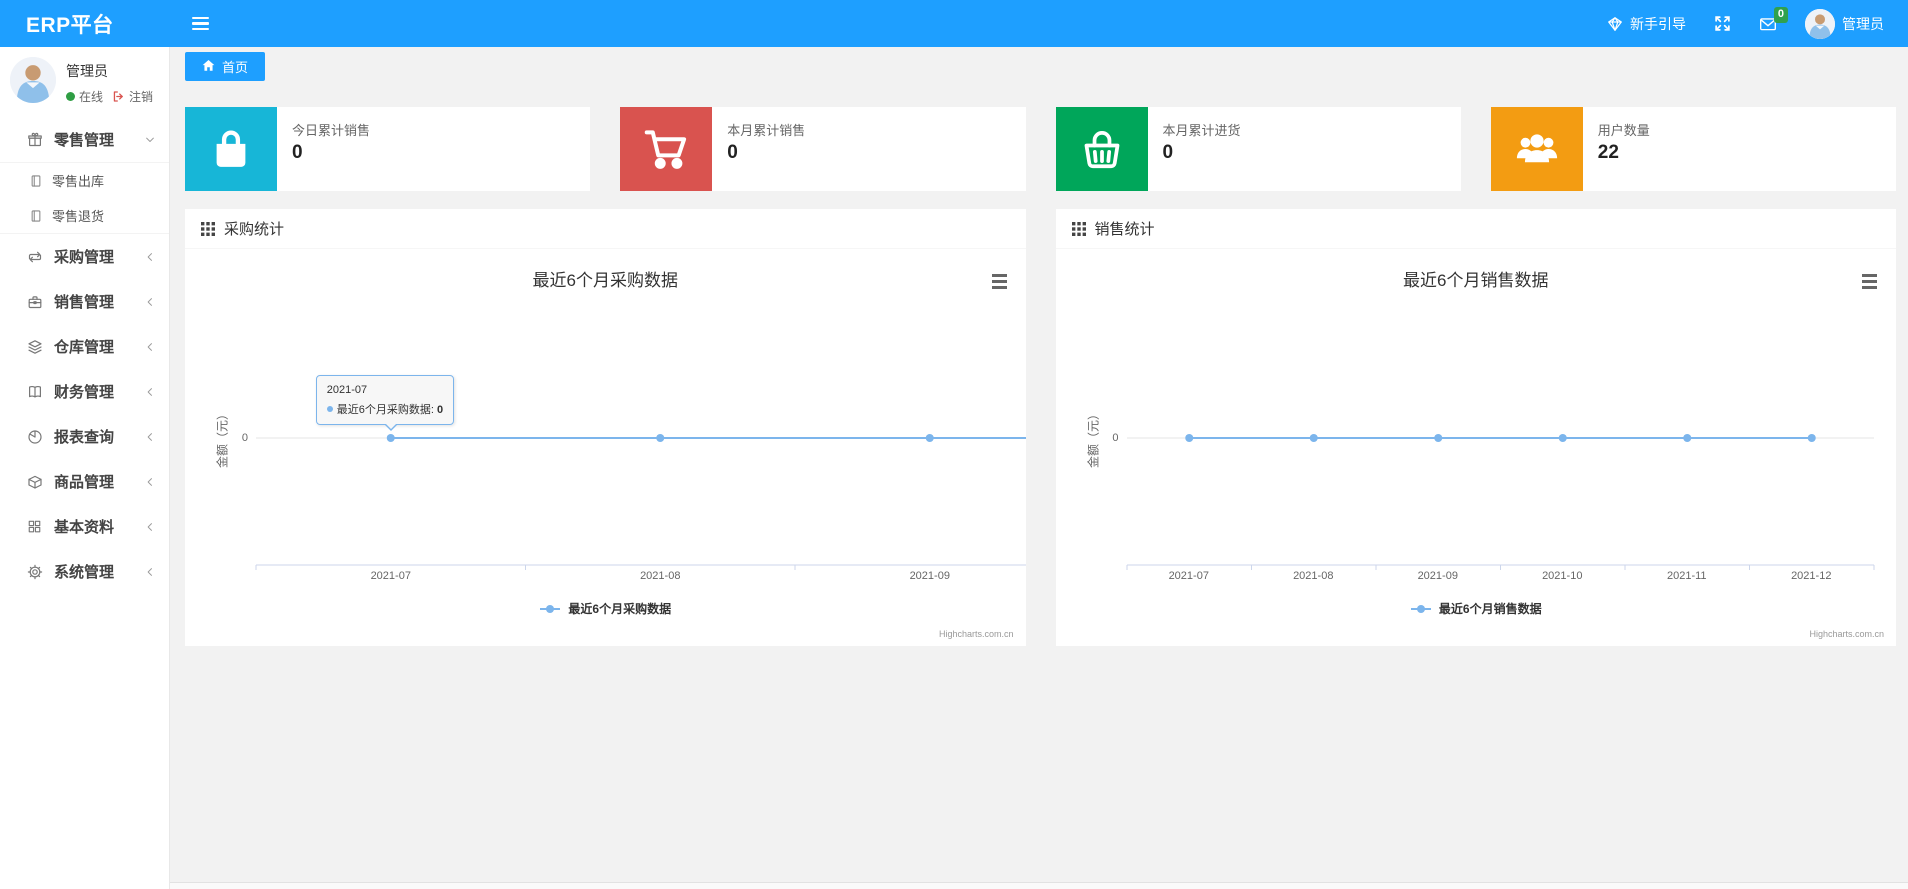 The image size is (1908, 889). What do you see at coordinates (35, 527) in the screenshot?
I see `grid-icon` at bounding box center [35, 527].